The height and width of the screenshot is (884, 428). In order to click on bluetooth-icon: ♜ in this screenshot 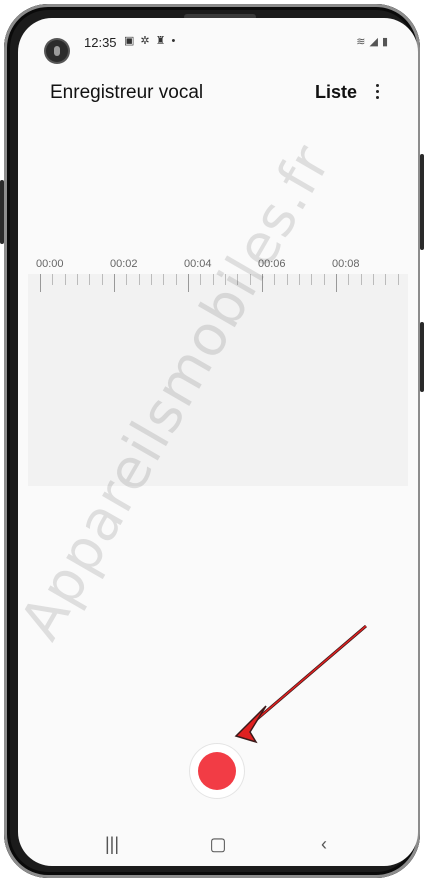, I will do `click(163, 41)`.